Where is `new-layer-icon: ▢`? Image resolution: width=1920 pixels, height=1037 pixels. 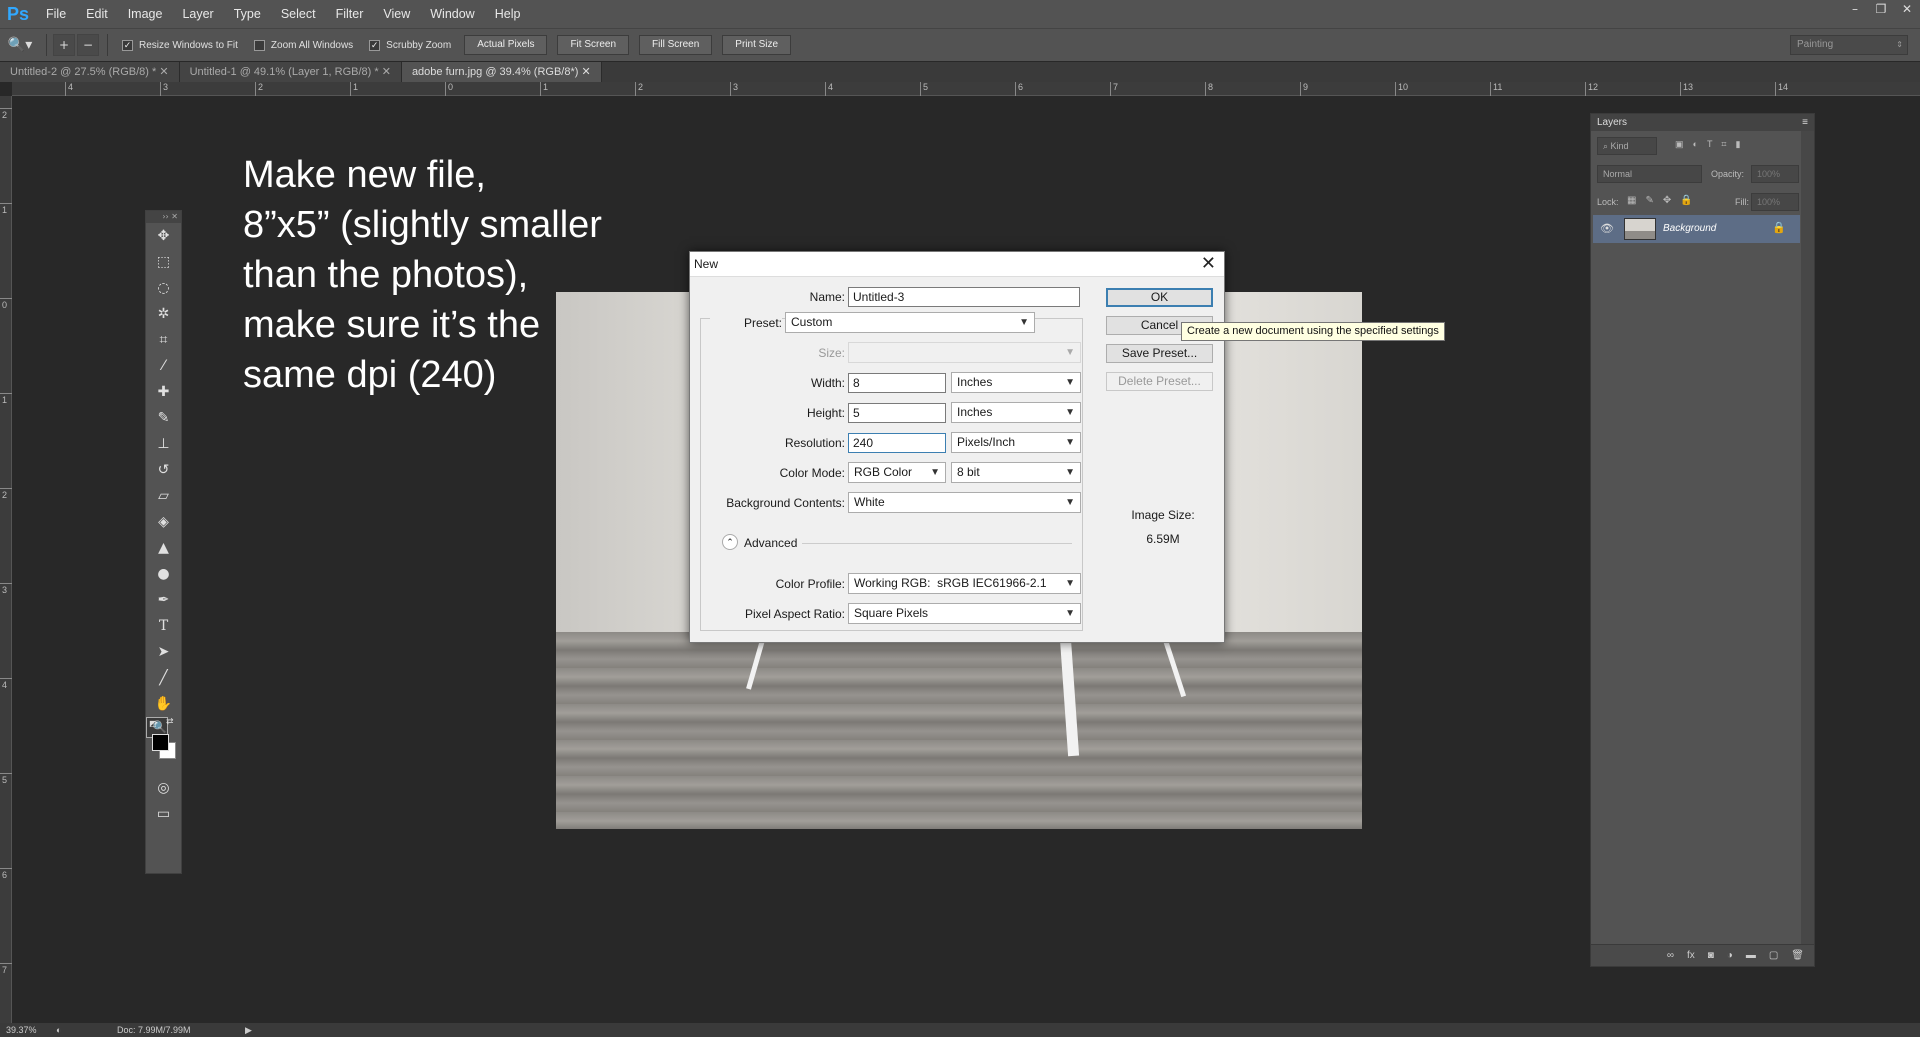 new-layer-icon: ▢ is located at coordinates (1773, 955).